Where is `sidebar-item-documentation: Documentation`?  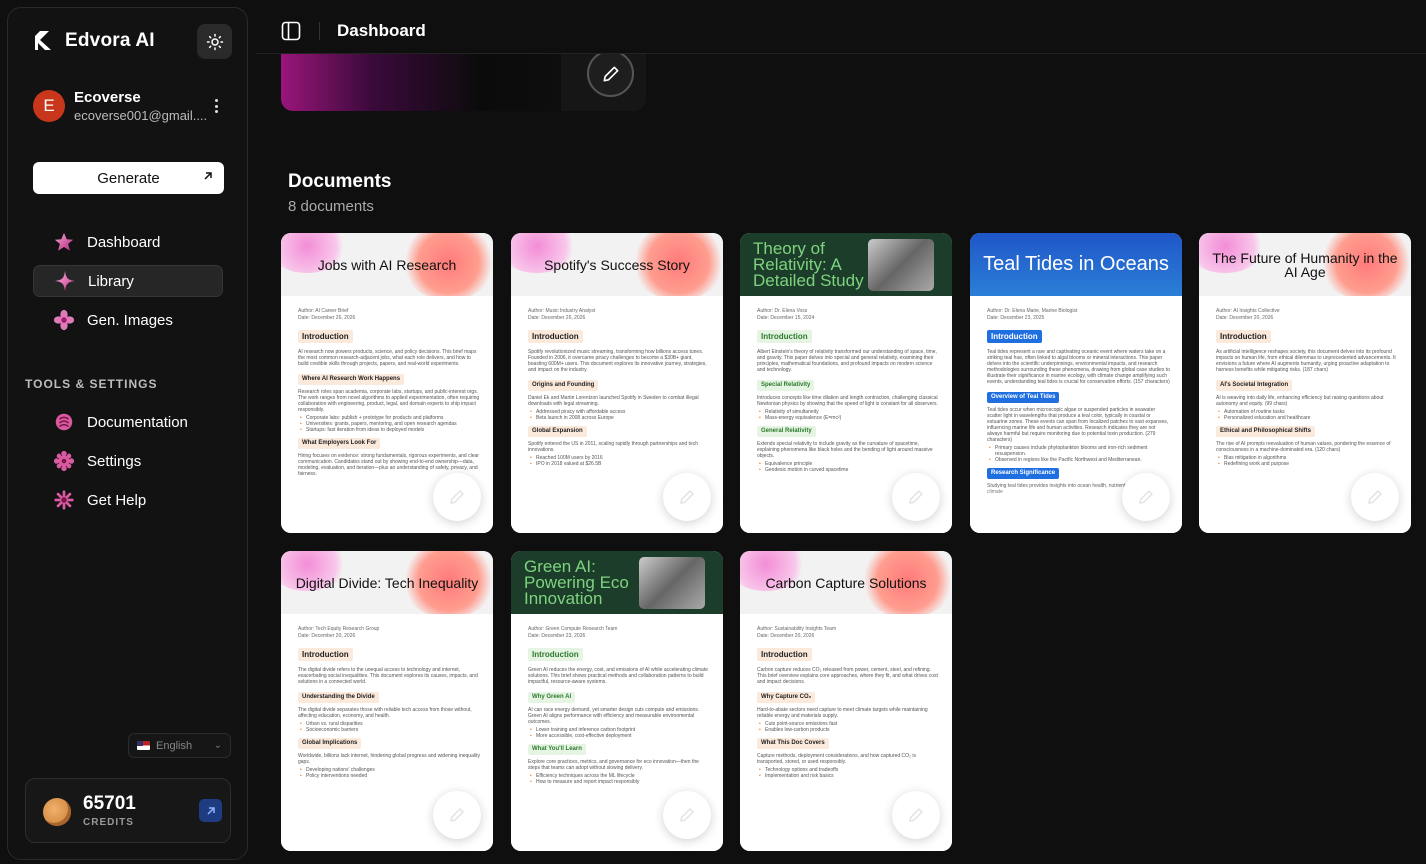
sidebar-item-documentation: Documentation is located at coordinates (128, 422).